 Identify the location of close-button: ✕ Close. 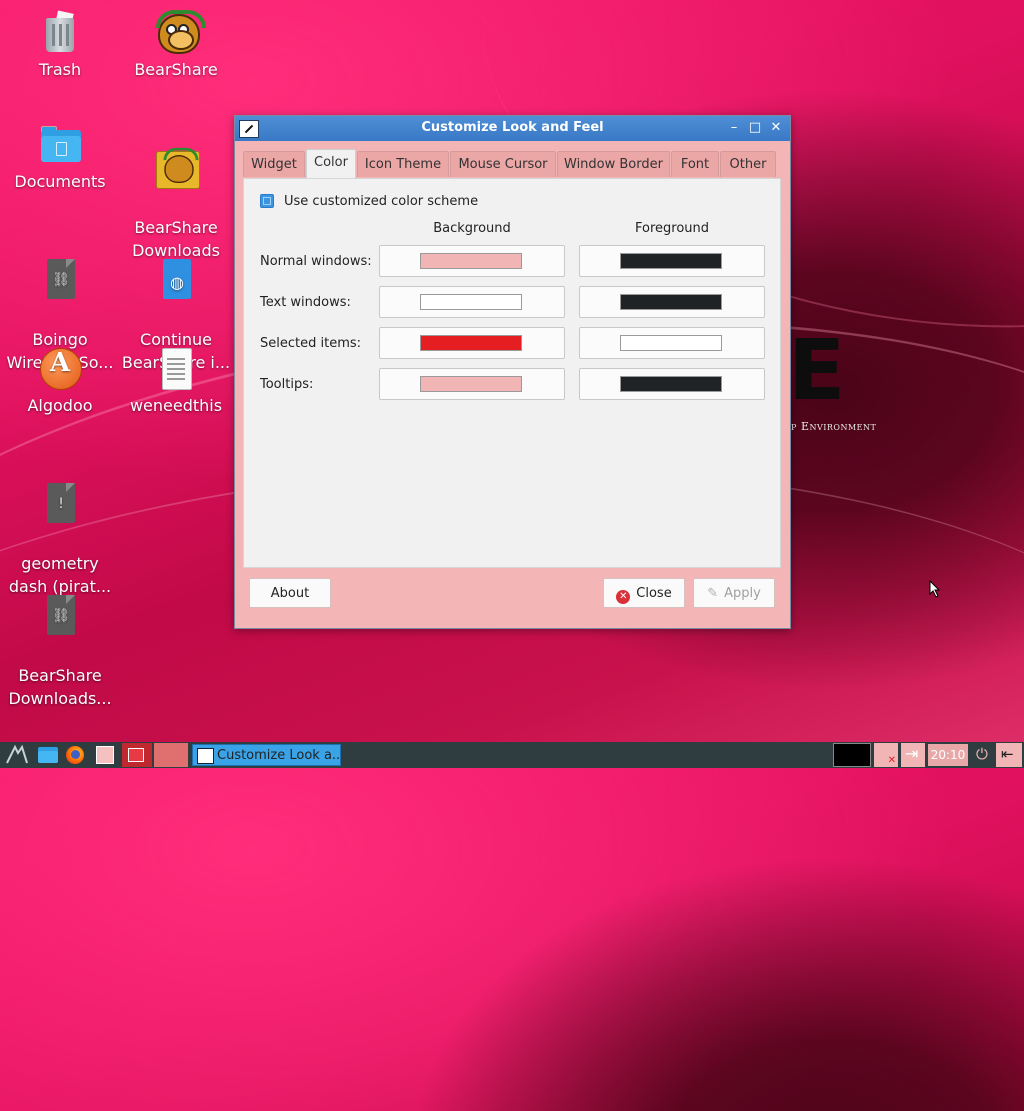
(644, 593).